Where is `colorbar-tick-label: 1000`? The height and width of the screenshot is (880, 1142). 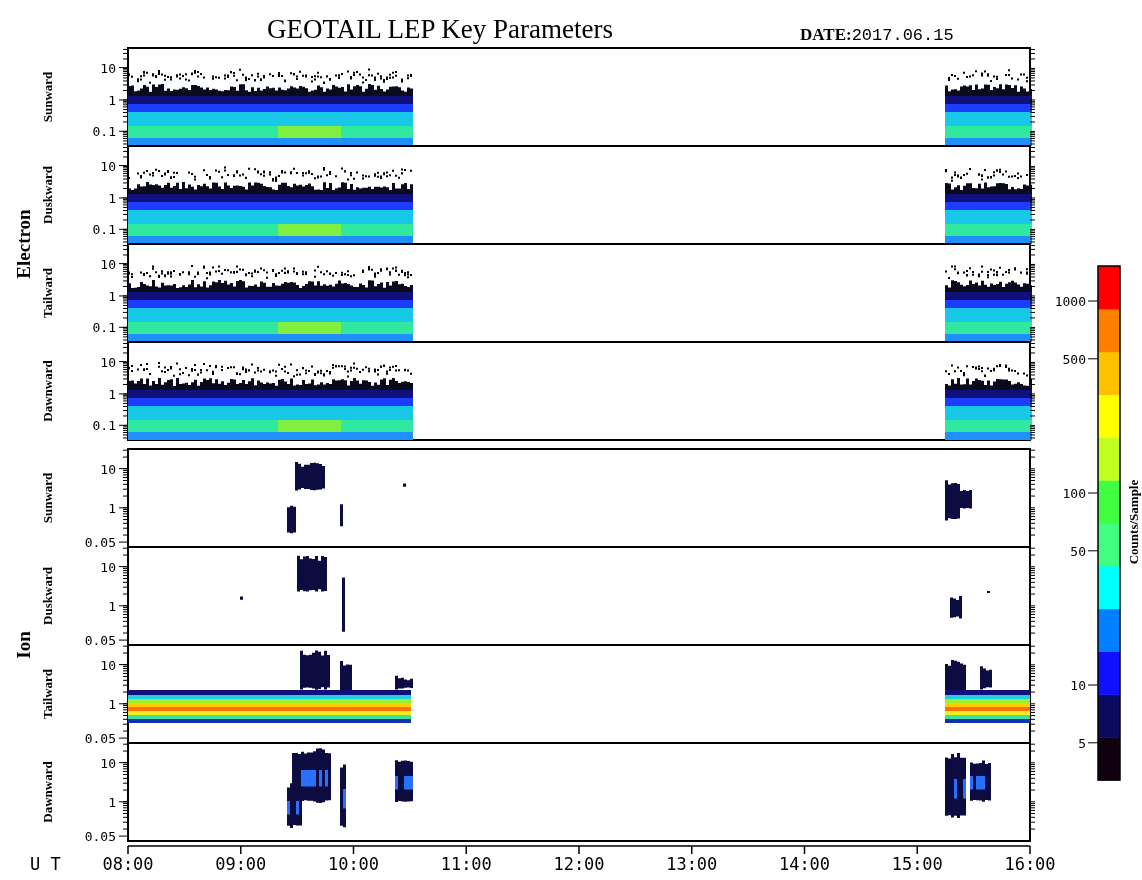
colorbar-tick-label: 1000 is located at coordinates (1070, 301).